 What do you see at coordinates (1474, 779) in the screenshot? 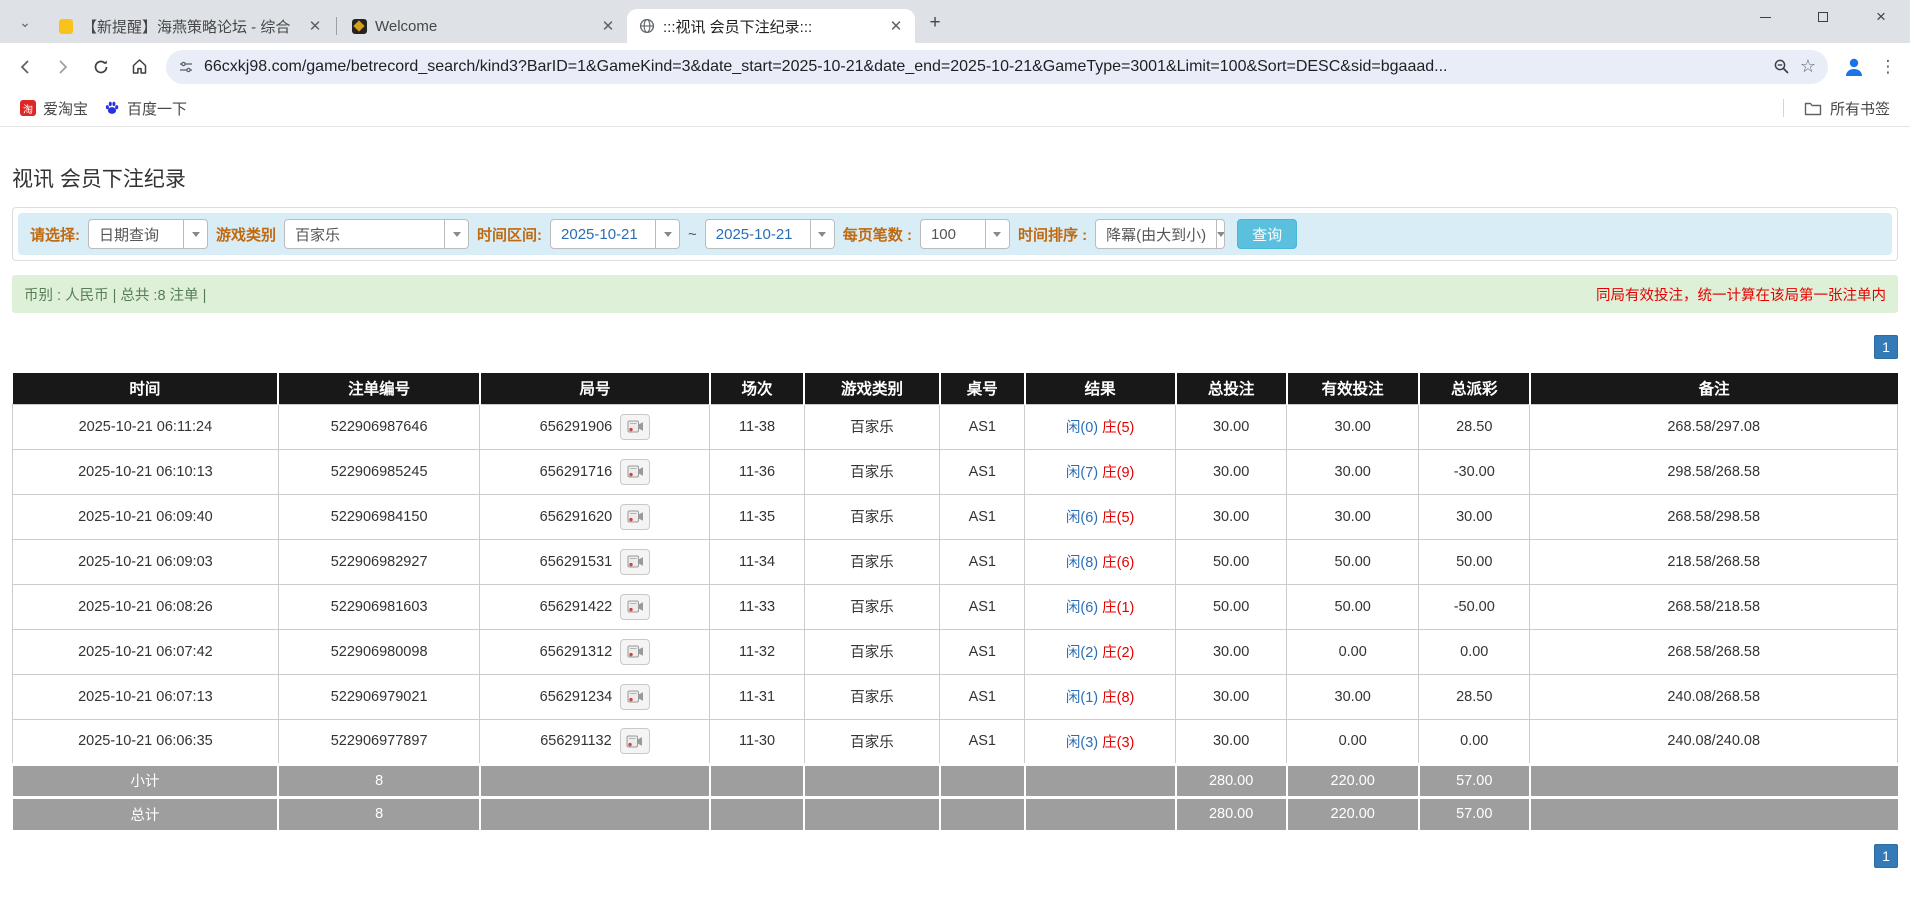
I see `subtotal-payout: 57.00` at bounding box center [1474, 779].